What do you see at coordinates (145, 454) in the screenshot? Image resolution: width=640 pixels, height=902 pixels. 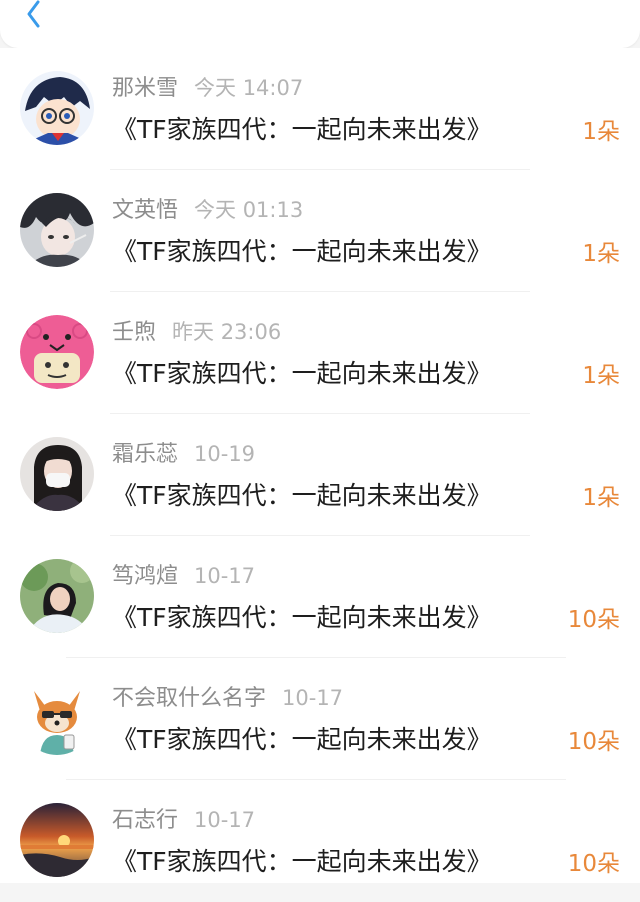 I see `sender-name: 霜乐蕊` at bounding box center [145, 454].